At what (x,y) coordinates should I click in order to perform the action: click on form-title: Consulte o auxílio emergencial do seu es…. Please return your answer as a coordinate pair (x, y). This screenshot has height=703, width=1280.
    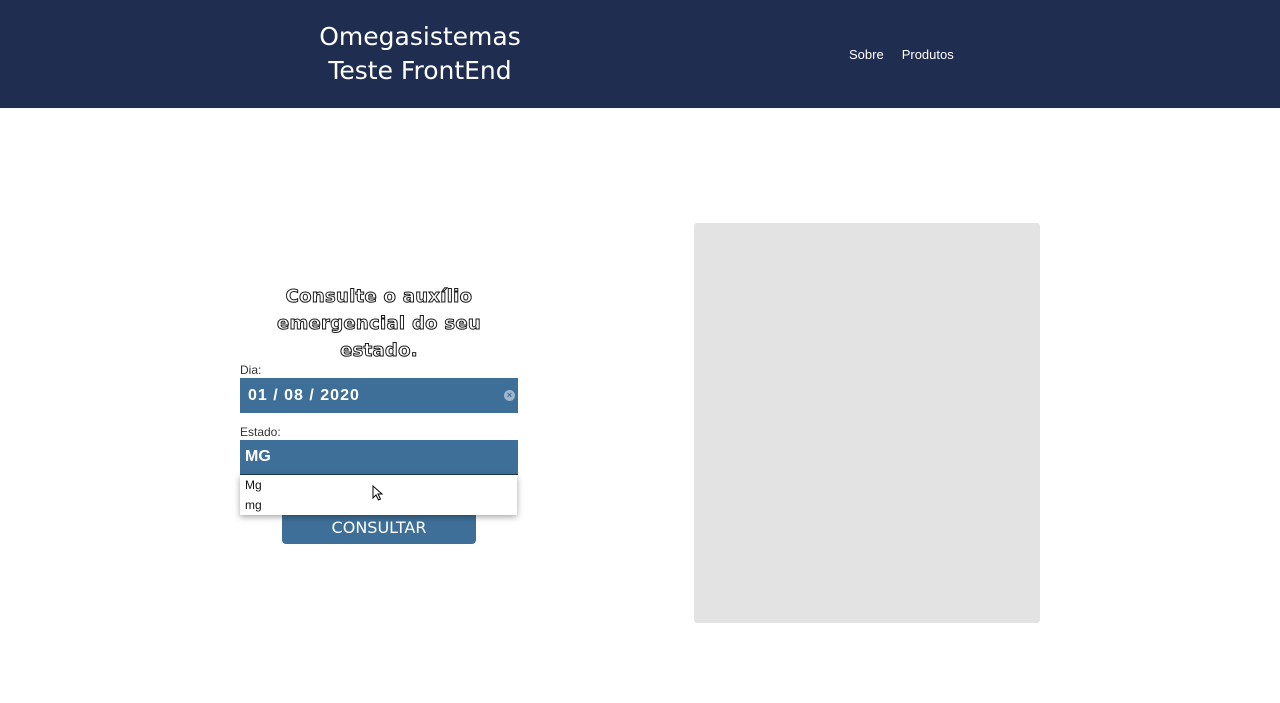
    Looking at the image, I should click on (379, 324).